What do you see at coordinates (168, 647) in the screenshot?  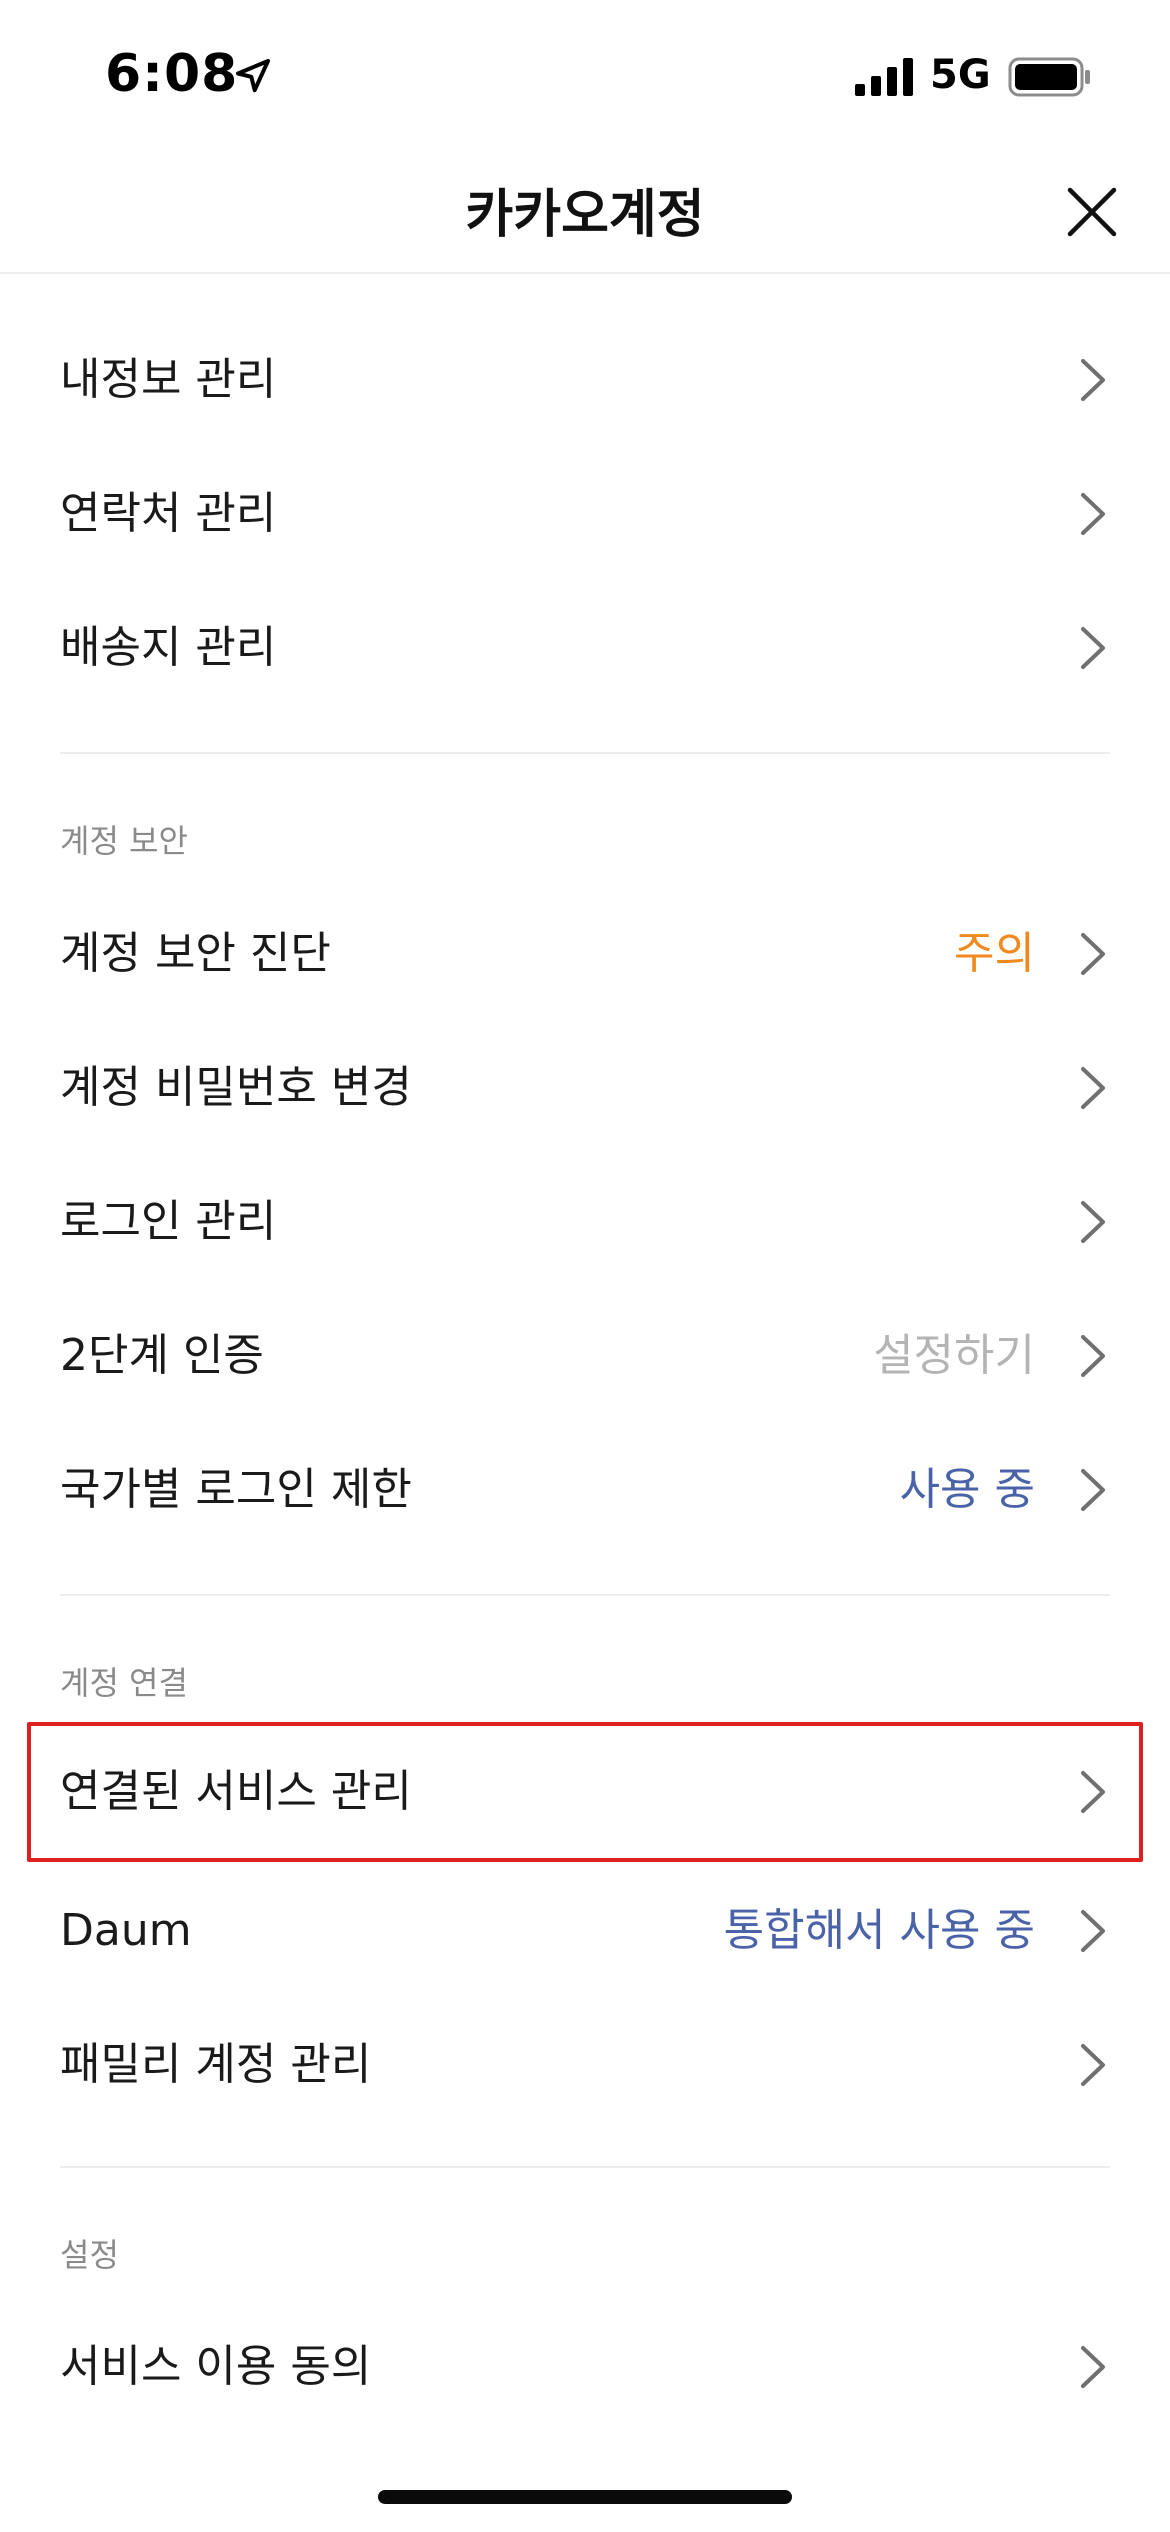 I see `menu-item-label: 배송지 관리` at bounding box center [168, 647].